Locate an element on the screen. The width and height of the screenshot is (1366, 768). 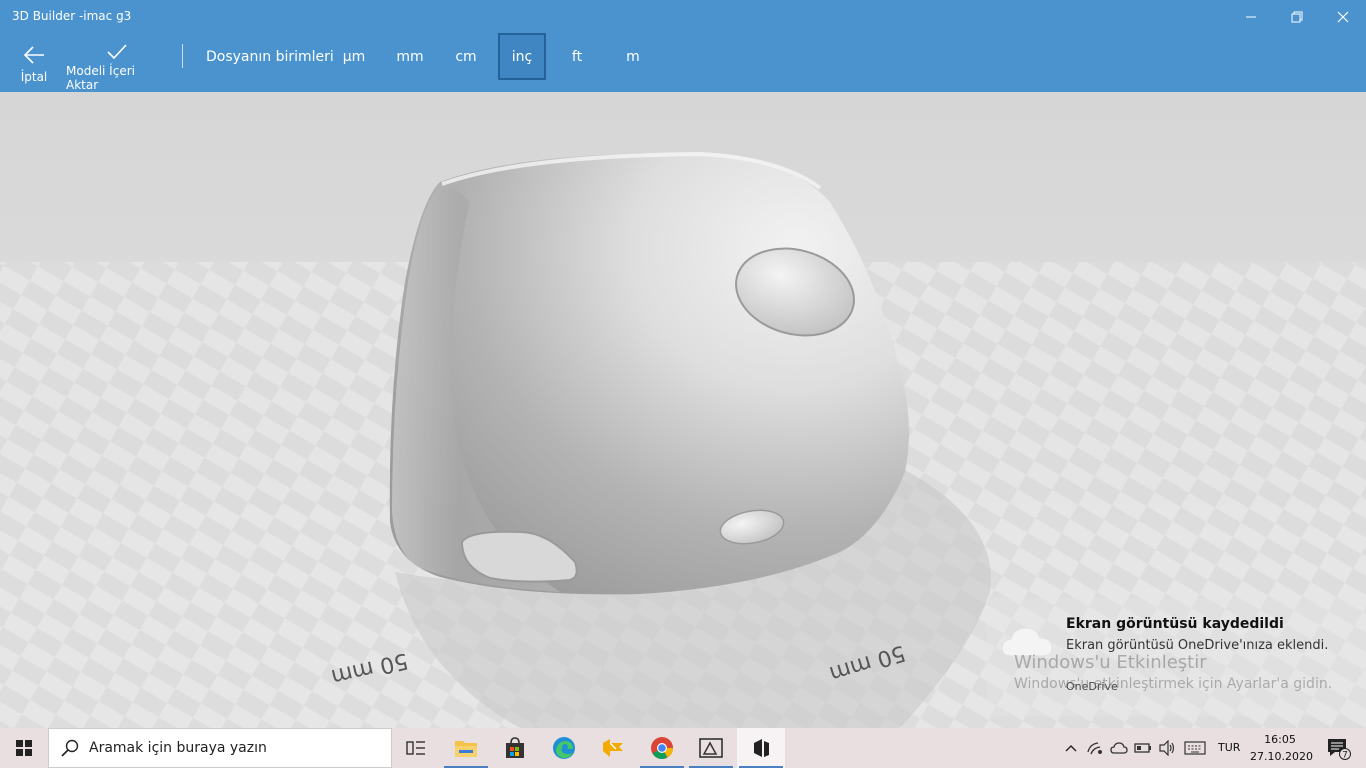
speaker-icon is located at coordinates (1167, 748).